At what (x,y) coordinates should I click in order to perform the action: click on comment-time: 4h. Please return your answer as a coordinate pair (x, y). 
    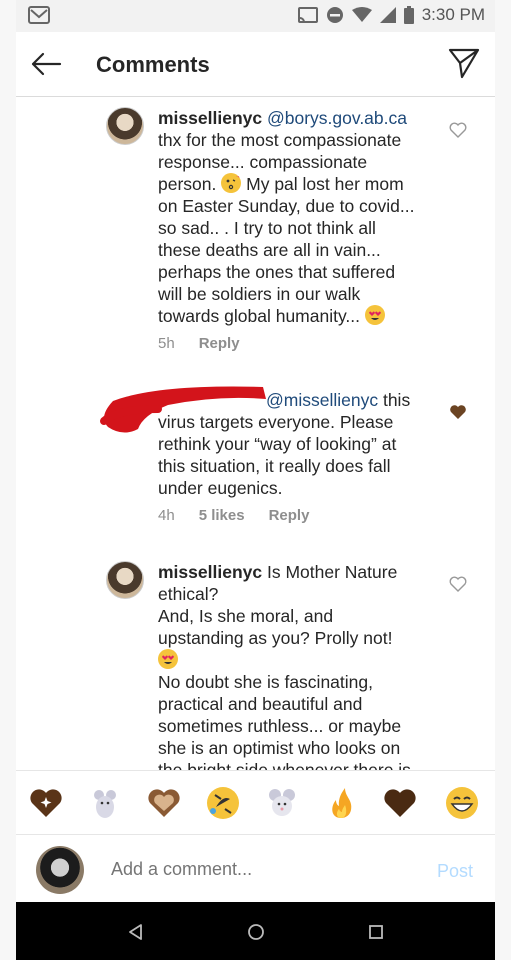
    Looking at the image, I should click on (166, 515).